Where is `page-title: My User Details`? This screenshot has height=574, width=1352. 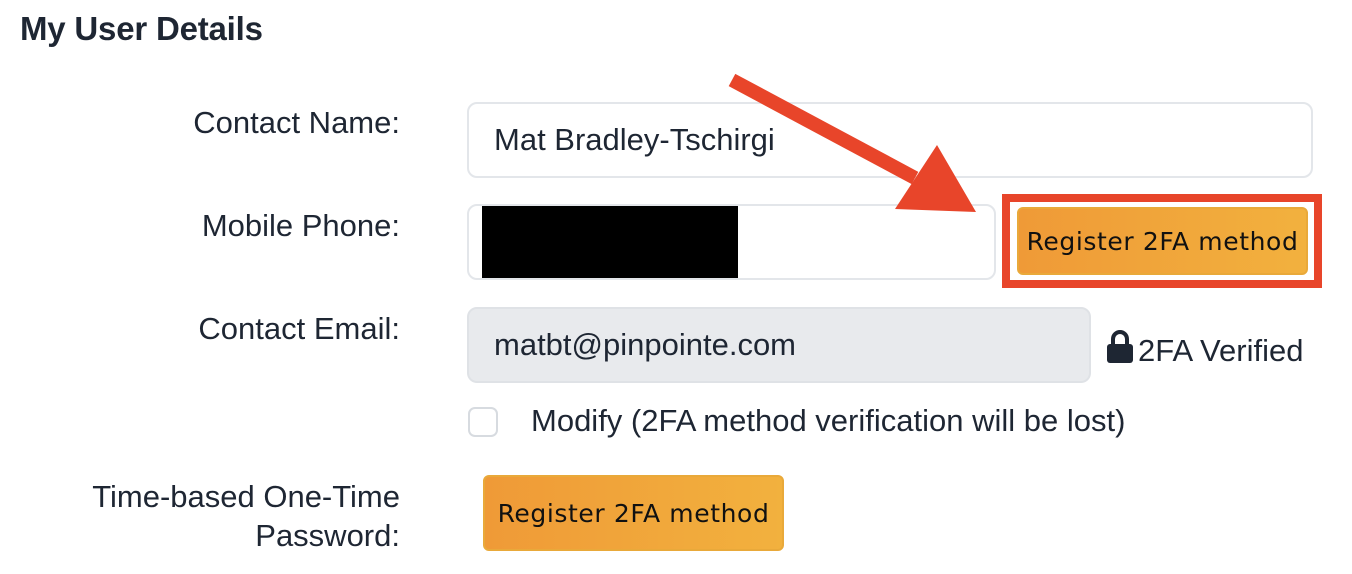
page-title: My User Details is located at coordinates (141, 28).